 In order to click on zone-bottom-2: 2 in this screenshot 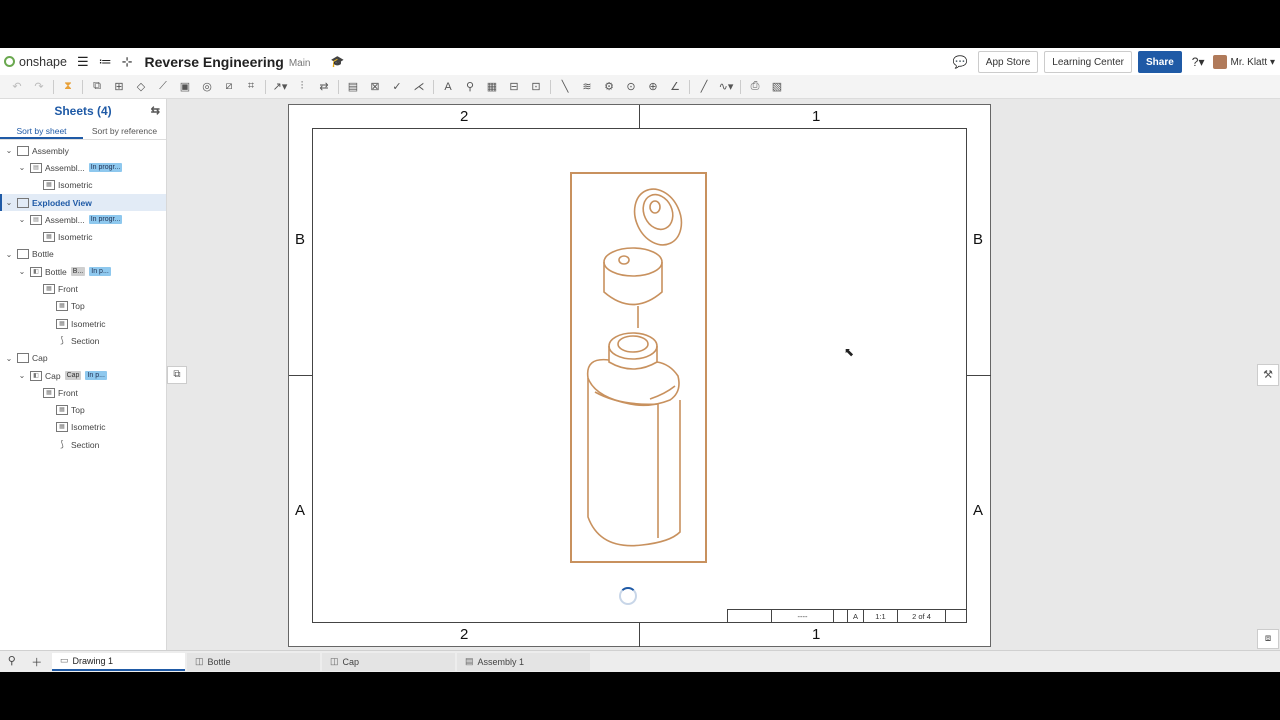, I will do `click(464, 634)`.